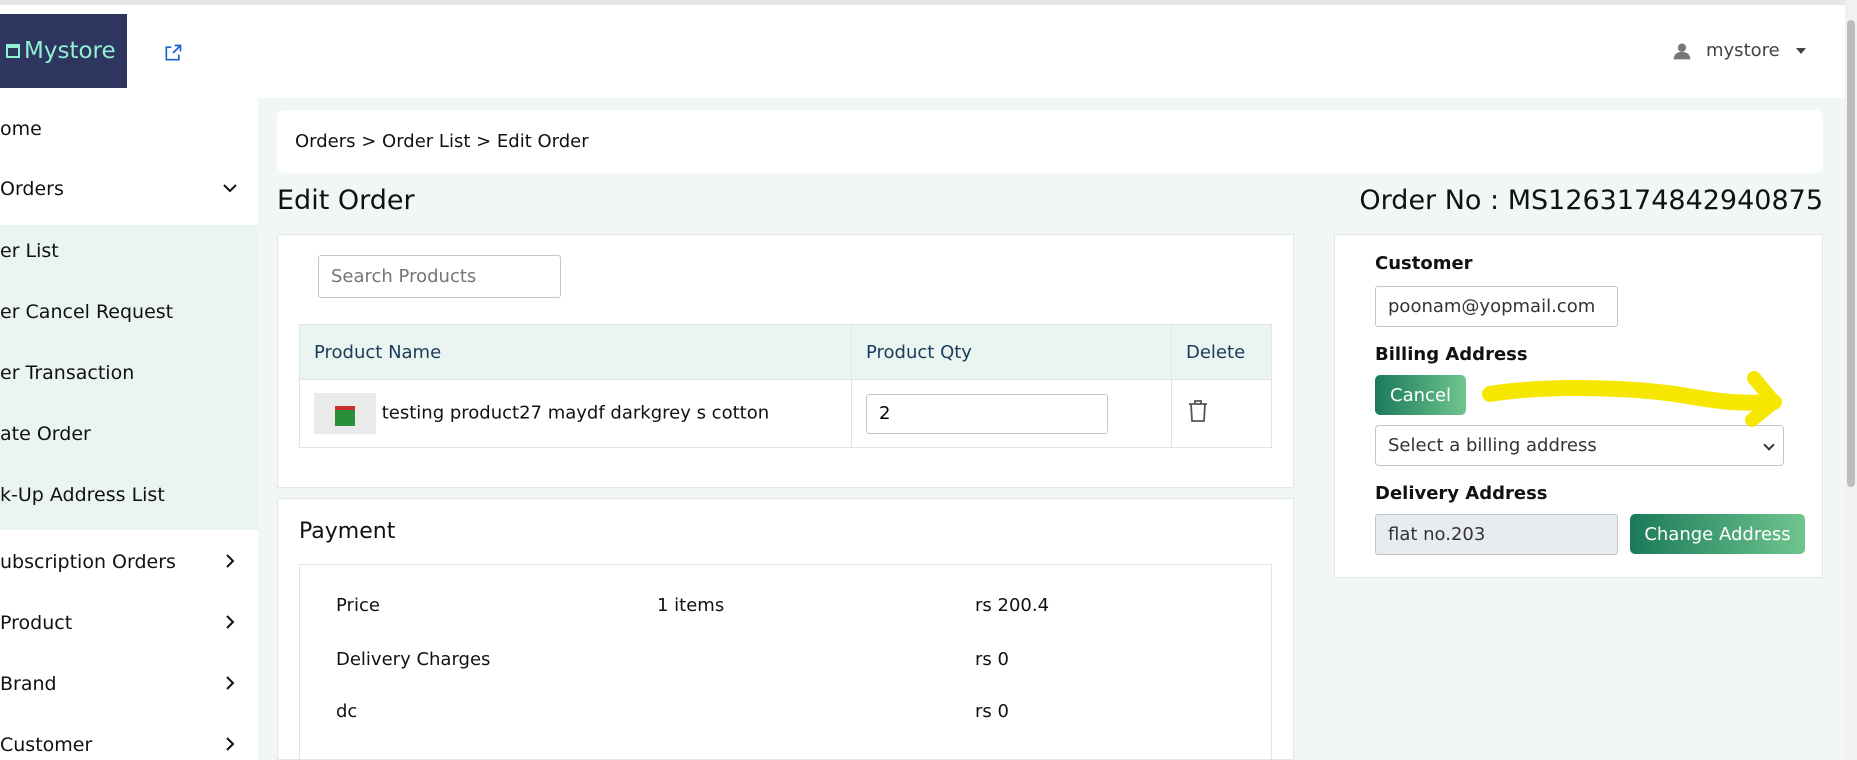 This screenshot has width=1857, height=760. What do you see at coordinates (45, 433) in the screenshot?
I see `sidebar-item-label: ate Order` at bounding box center [45, 433].